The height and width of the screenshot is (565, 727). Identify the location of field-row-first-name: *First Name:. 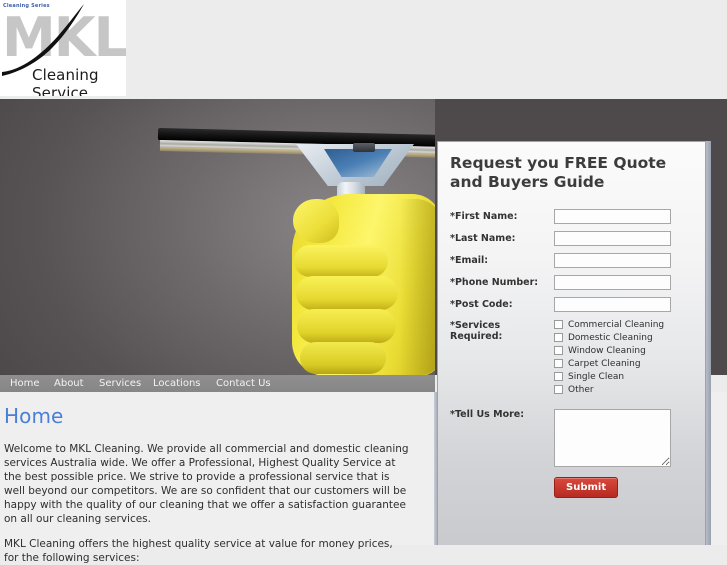
(570, 216).